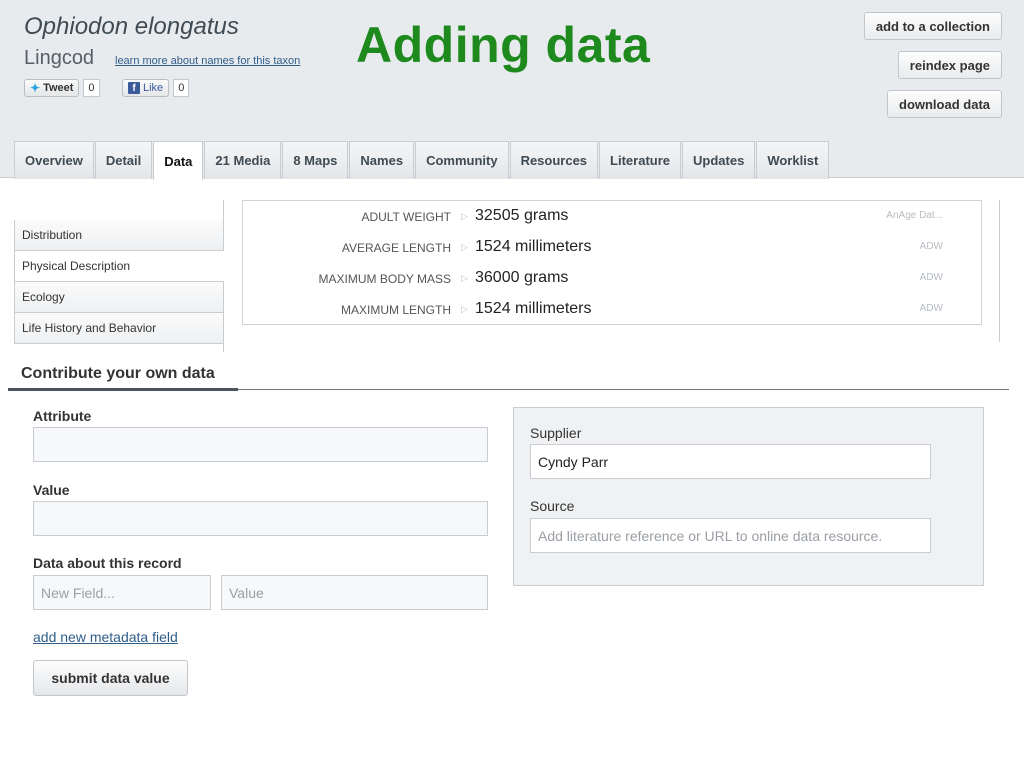 The image size is (1024, 768). I want to click on source-label: Source, so click(552, 506).